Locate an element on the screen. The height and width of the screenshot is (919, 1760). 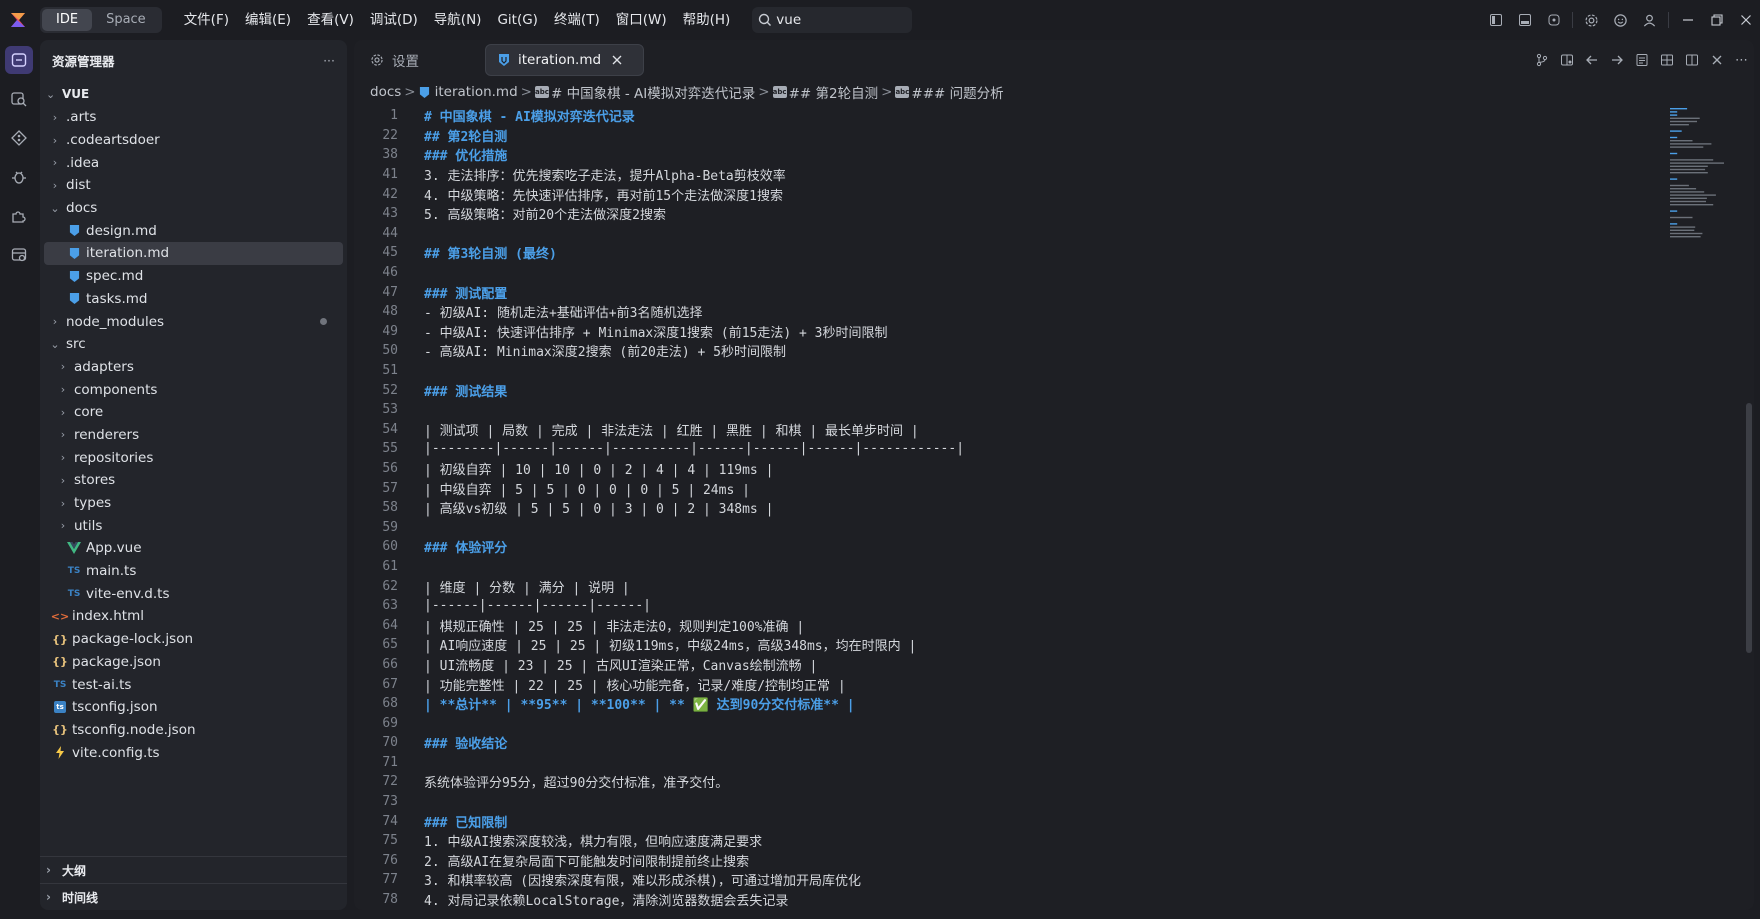
activity-source-control-button is located at coordinates (19, 138).